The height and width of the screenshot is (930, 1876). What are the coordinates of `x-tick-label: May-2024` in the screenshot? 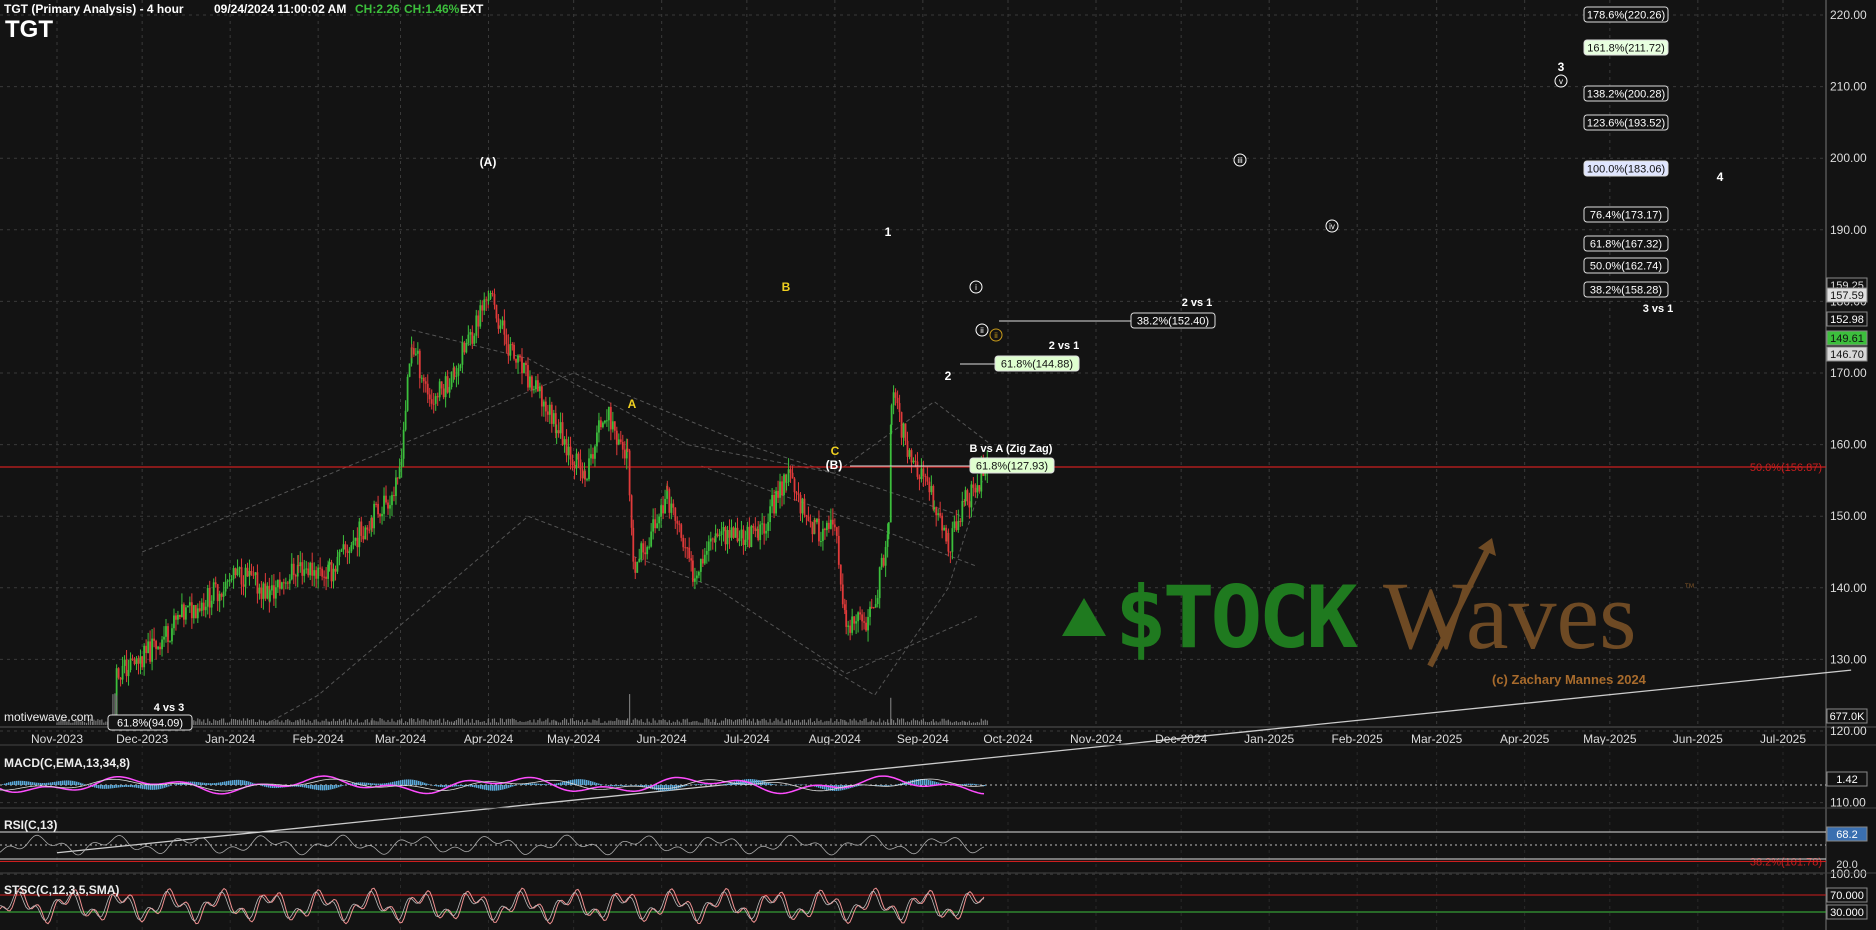 It's located at (574, 739).